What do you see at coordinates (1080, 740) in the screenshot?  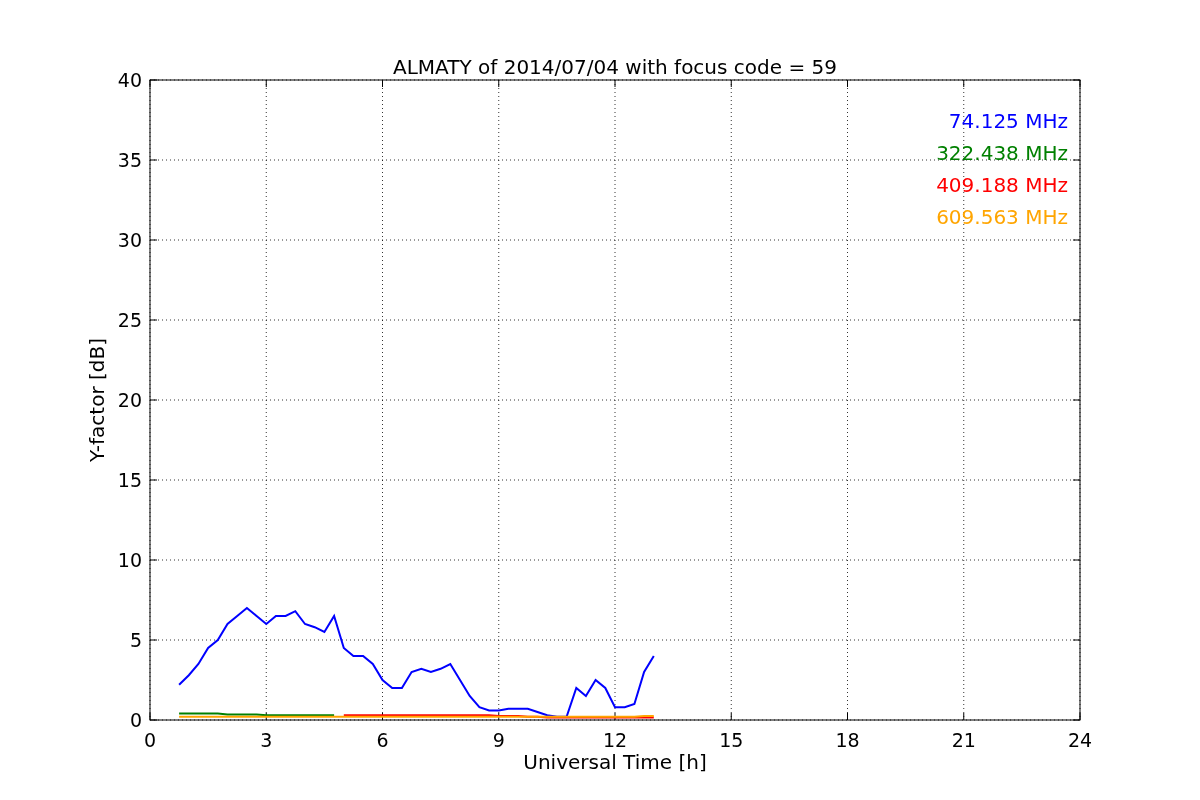 I see `x-tick-label: 24` at bounding box center [1080, 740].